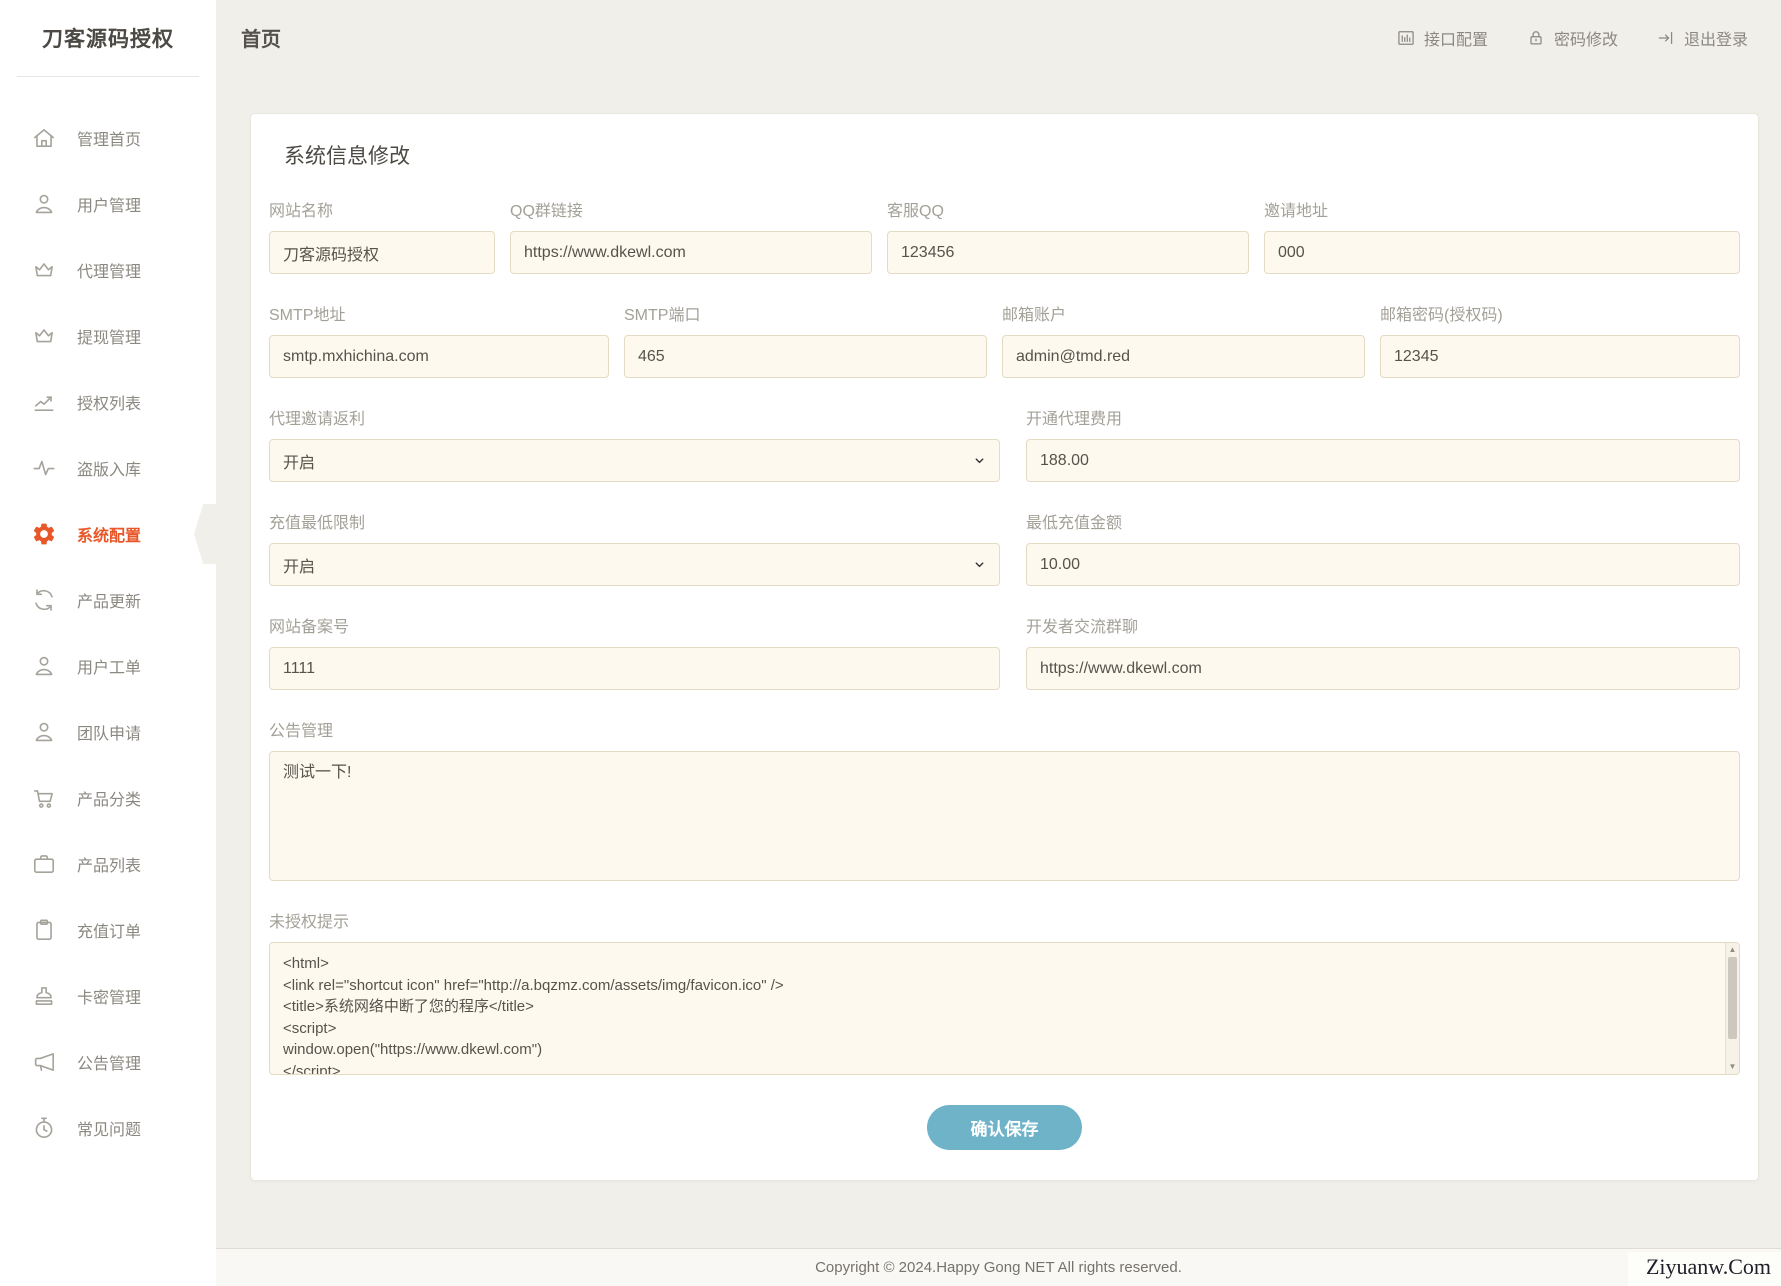 Image resolution: width=1781 pixels, height=1286 pixels. What do you see at coordinates (44, 468) in the screenshot?
I see `activity-icon` at bounding box center [44, 468].